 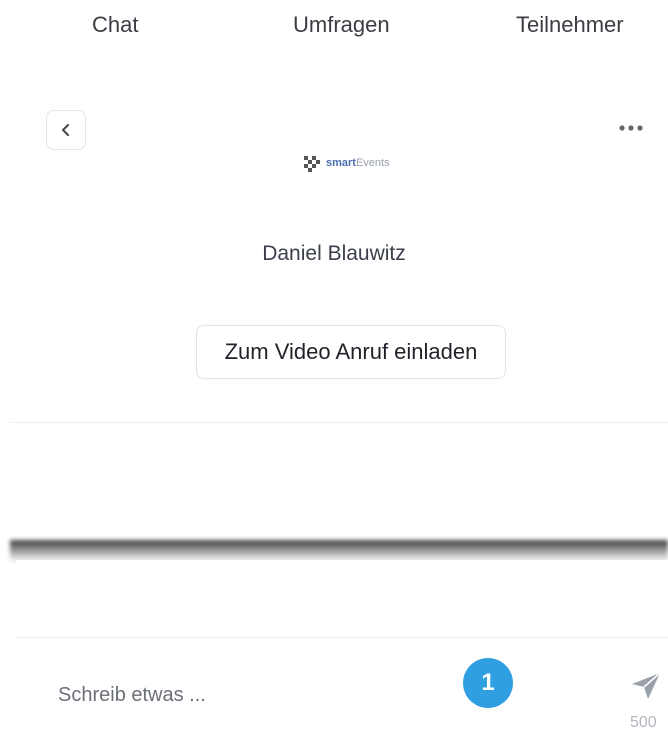 What do you see at coordinates (339, 422) in the screenshot?
I see `divider` at bounding box center [339, 422].